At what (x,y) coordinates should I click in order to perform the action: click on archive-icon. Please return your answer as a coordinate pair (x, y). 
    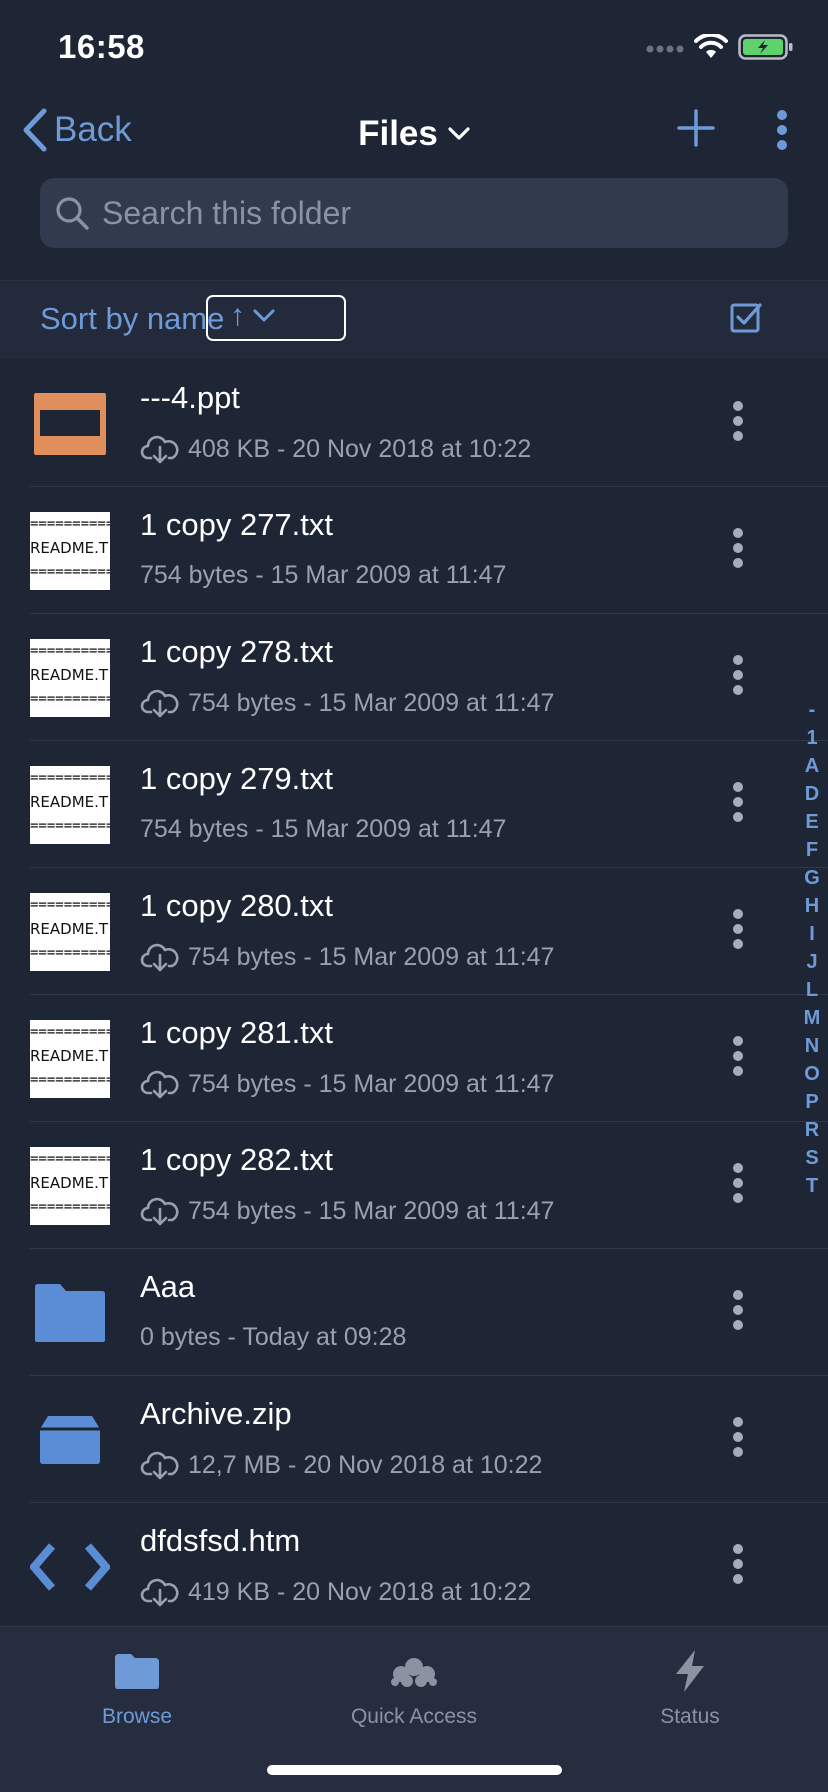
    Looking at the image, I should click on (70, 1440).